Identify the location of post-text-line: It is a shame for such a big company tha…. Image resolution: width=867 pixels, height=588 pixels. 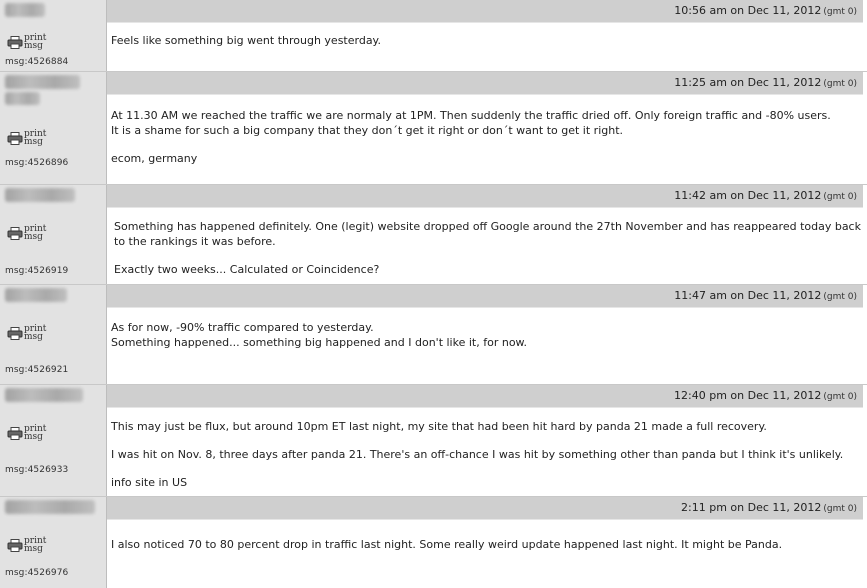
(367, 130).